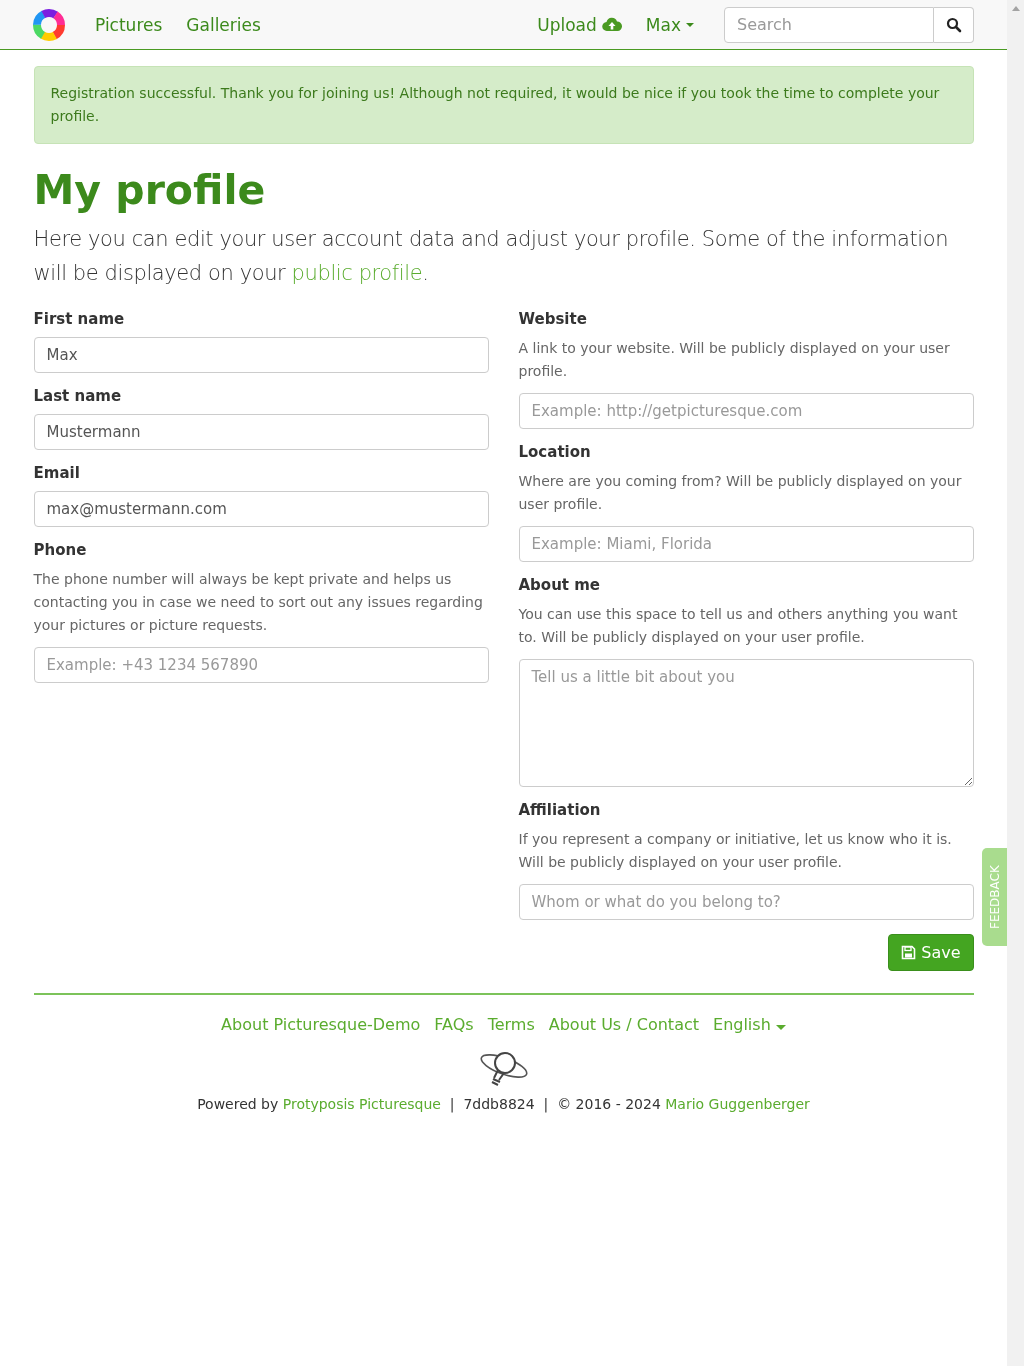  What do you see at coordinates (321, 1024) in the screenshot?
I see `footer-link: About Picturesque-Demo` at bounding box center [321, 1024].